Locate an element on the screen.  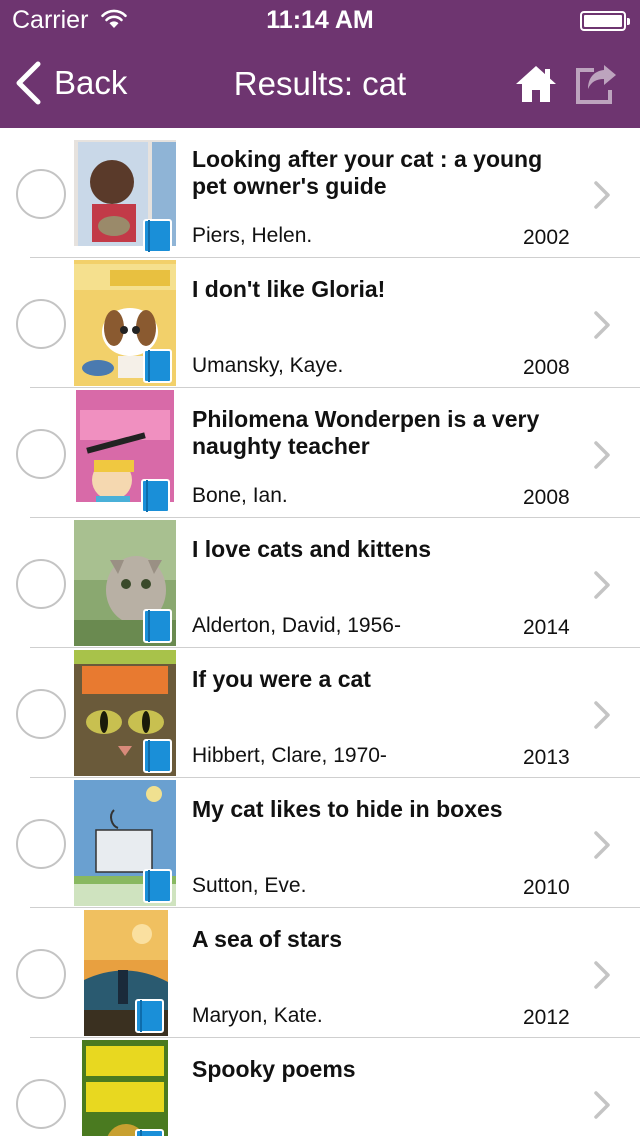
result-author: Hibbert, Clare, 1970- is located at coordinates (289, 755).